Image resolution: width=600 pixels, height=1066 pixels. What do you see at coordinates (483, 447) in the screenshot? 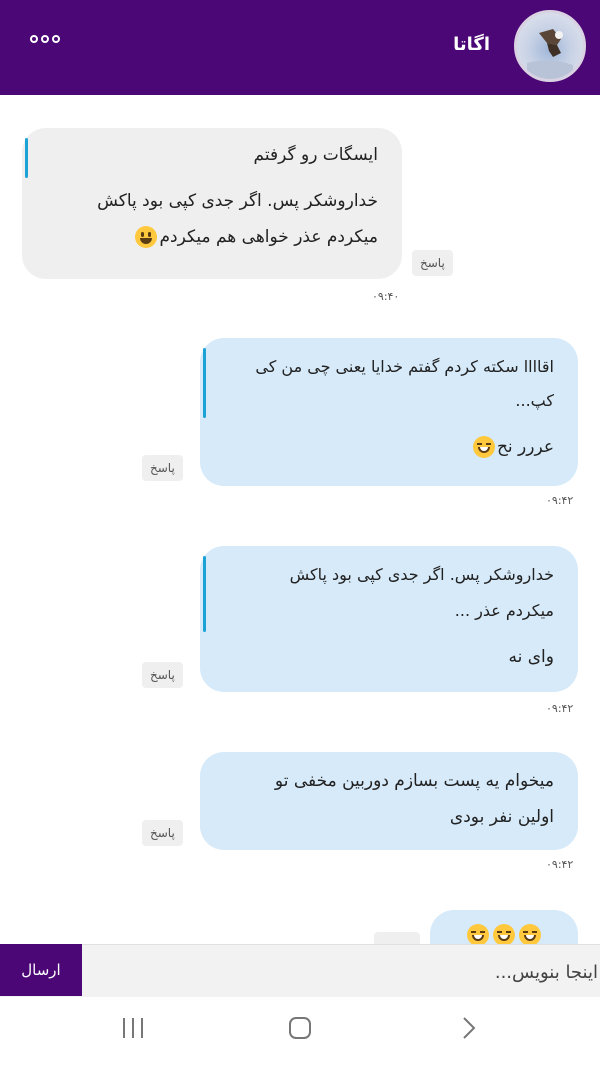
I see `laugh-emoji-icon` at bounding box center [483, 447].